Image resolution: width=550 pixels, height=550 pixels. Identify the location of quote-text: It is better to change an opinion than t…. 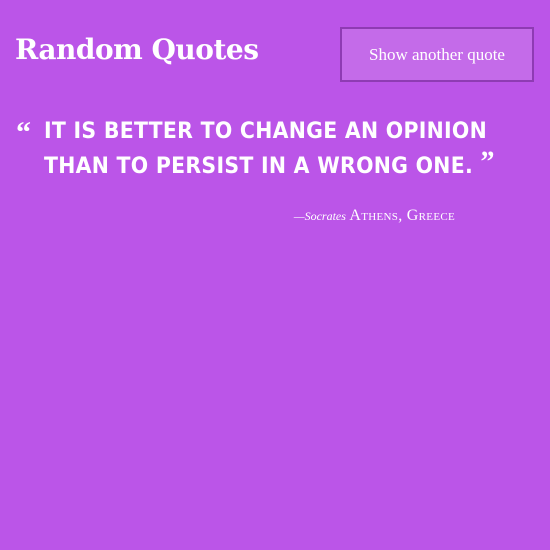
(286, 149).